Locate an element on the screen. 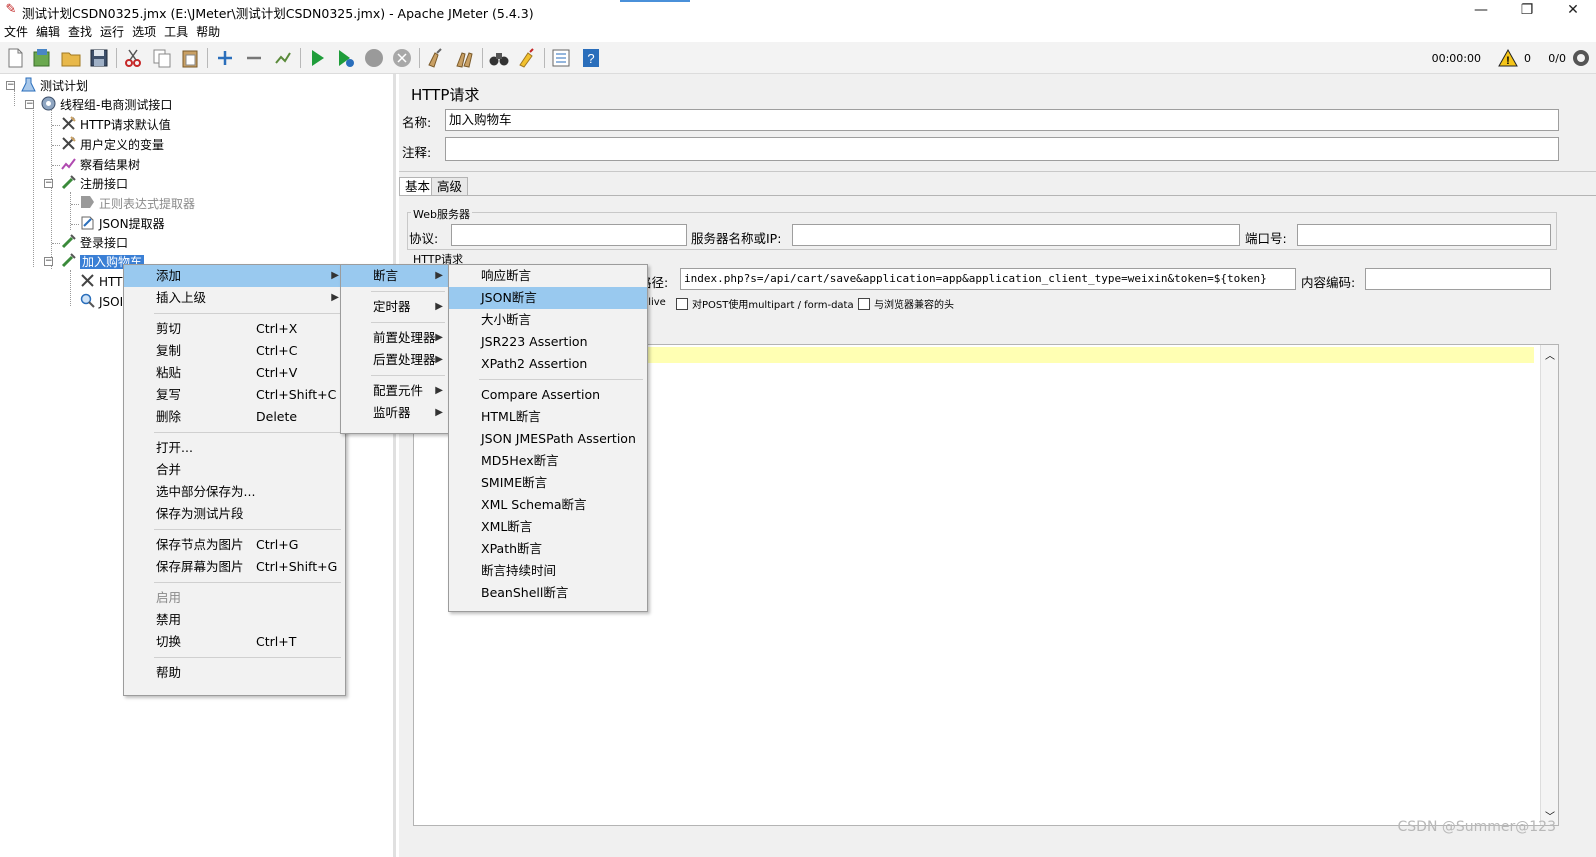  menu-item-copy: 复制 Ctrl+C is located at coordinates (234, 351).